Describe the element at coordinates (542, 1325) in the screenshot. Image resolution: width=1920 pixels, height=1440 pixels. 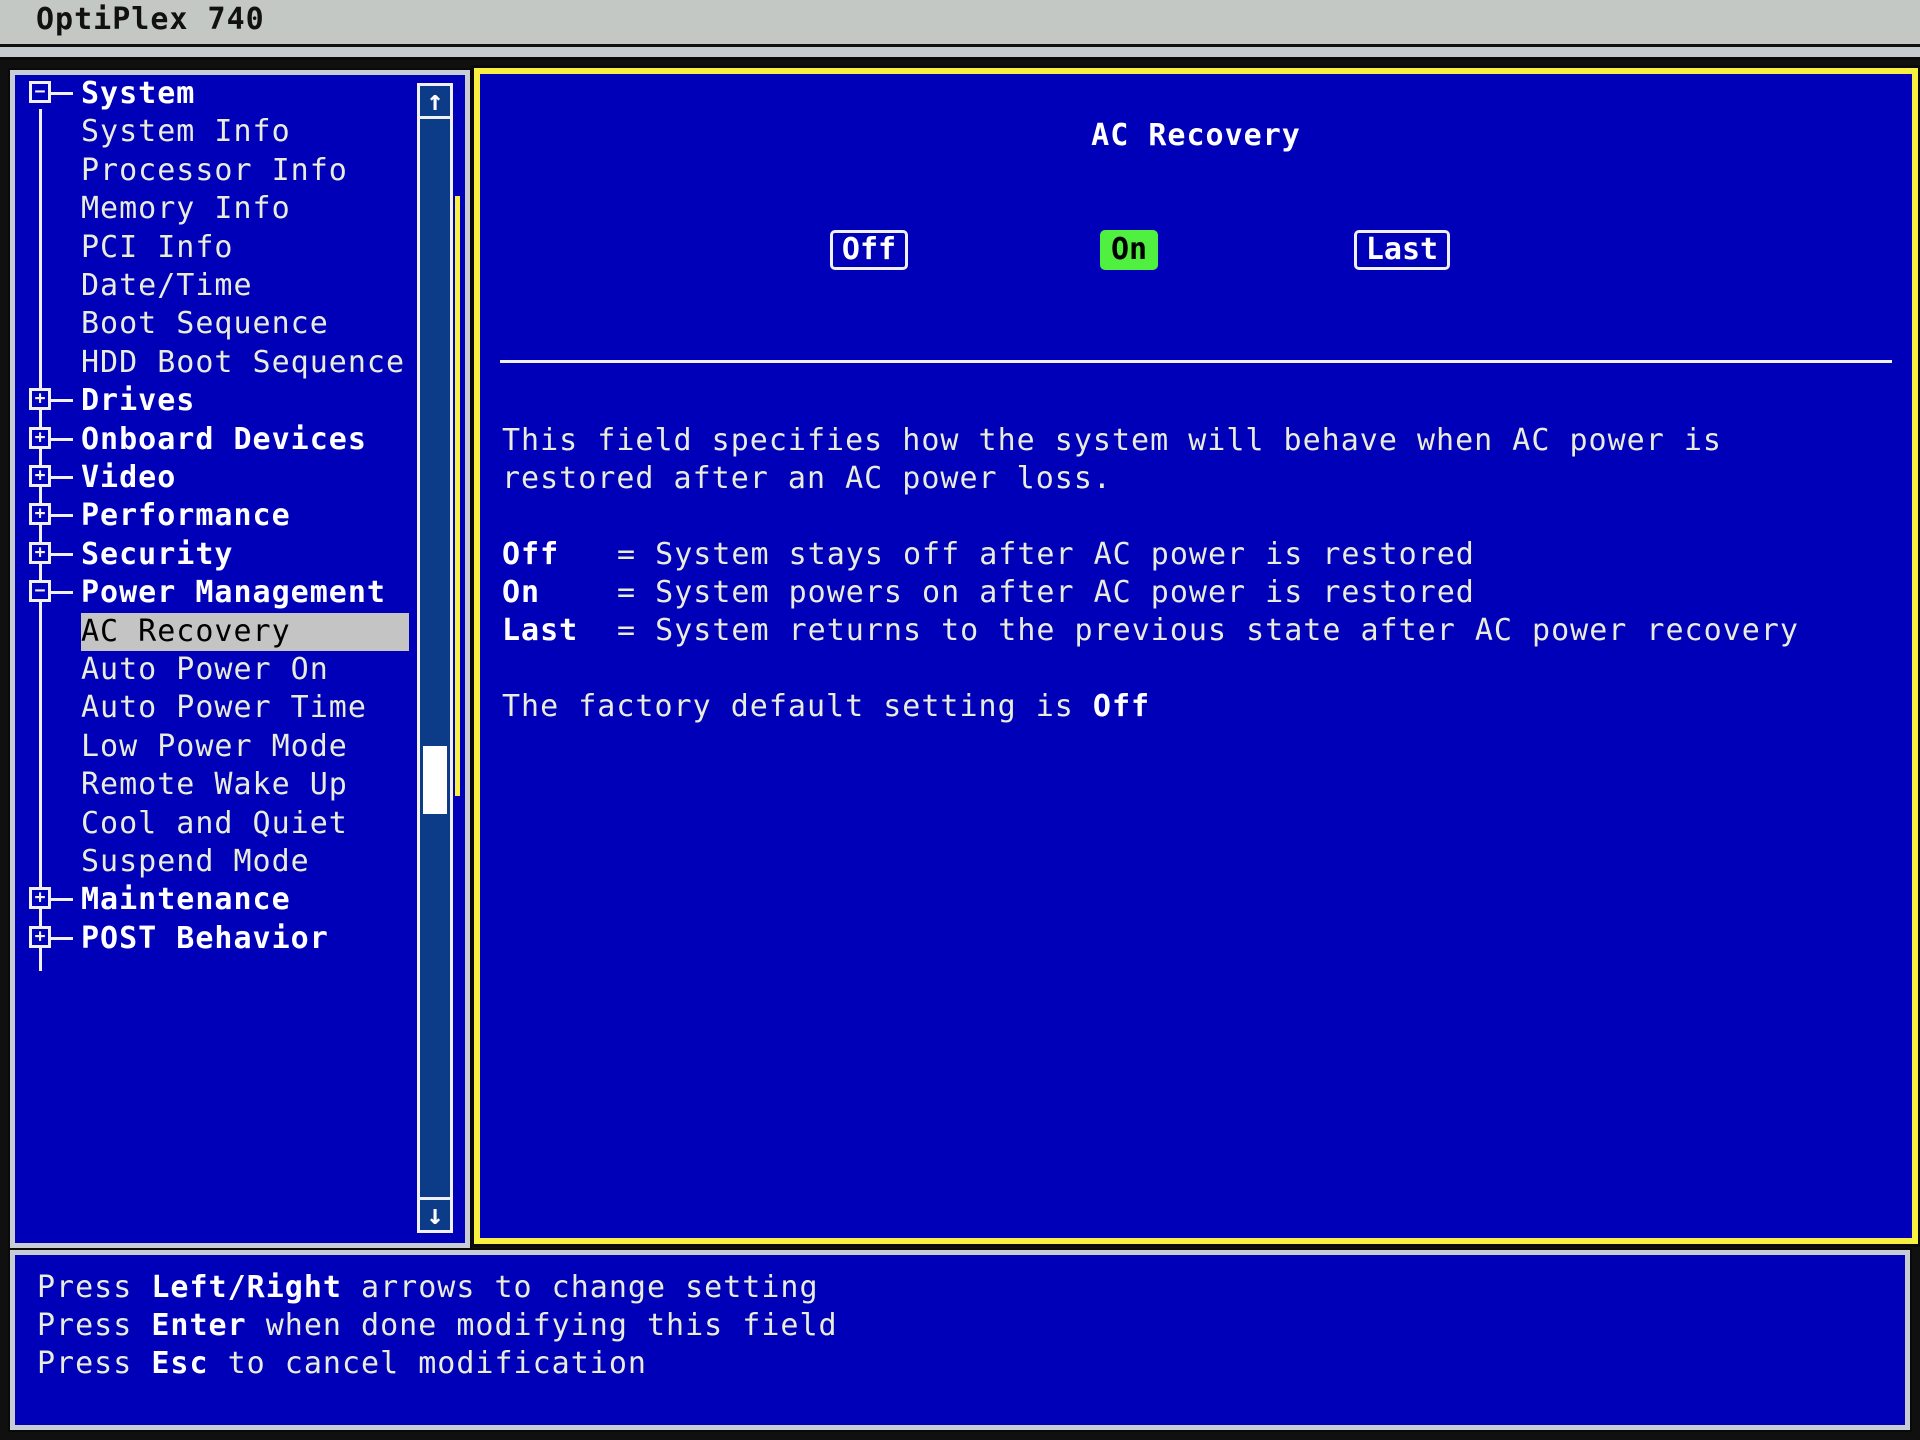
I see `hint-text: when done modifying this field` at that location.